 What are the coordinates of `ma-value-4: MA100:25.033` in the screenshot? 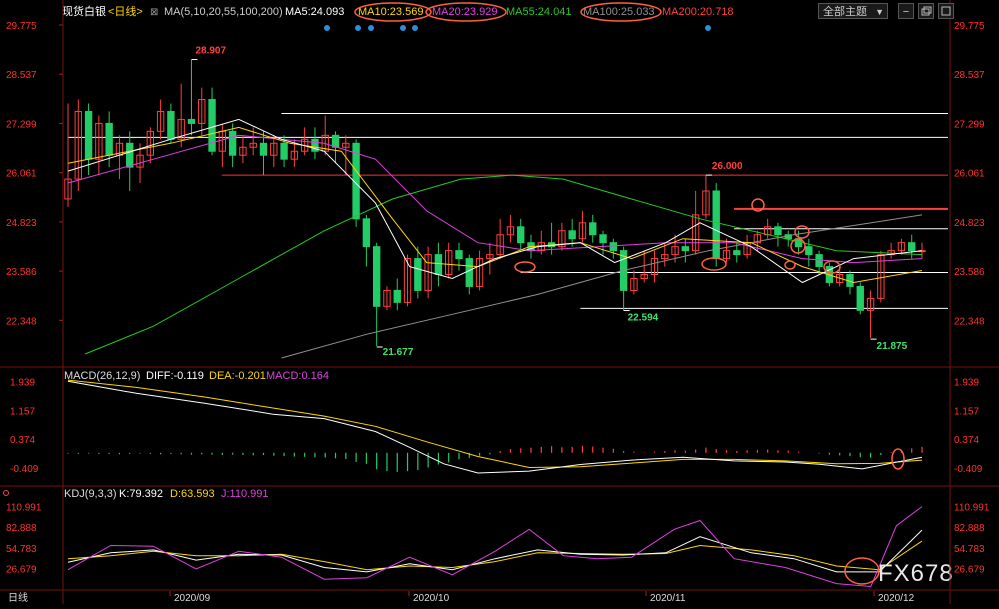 It's located at (619, 12).